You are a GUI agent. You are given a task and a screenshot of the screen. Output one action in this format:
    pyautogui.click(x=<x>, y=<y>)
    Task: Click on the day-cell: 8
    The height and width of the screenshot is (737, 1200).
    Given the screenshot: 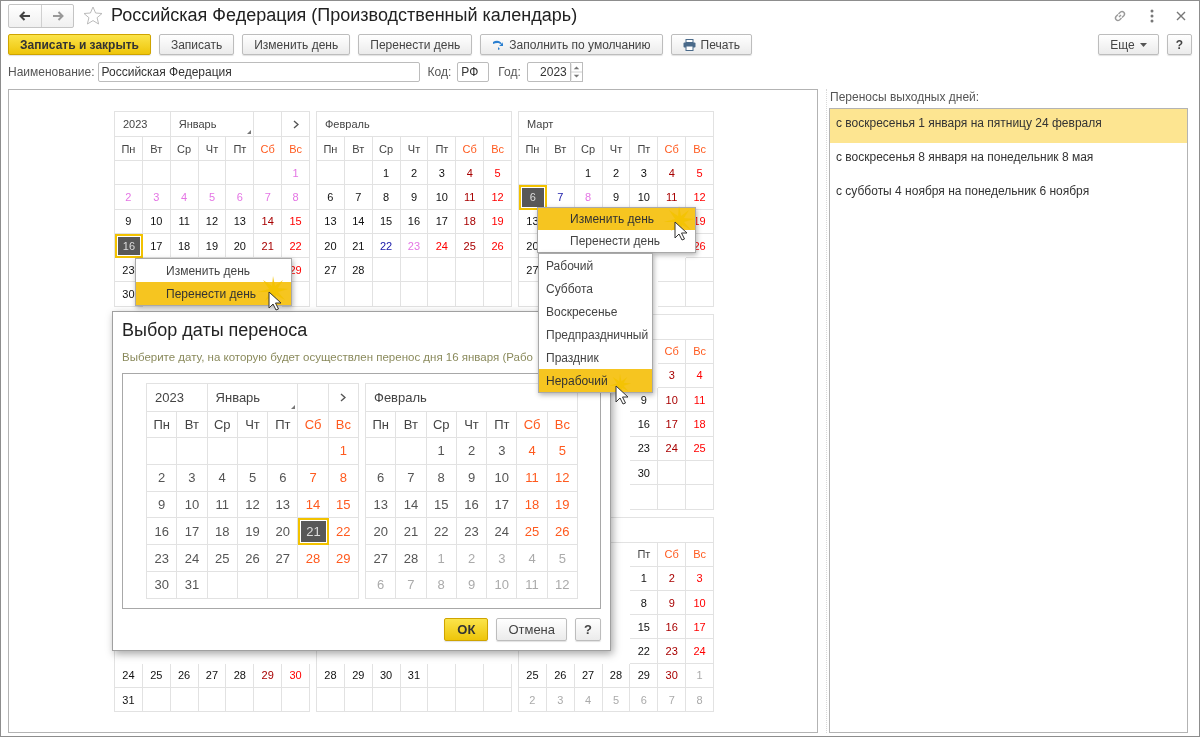 What is the action you would take?
    pyautogui.click(x=644, y=603)
    